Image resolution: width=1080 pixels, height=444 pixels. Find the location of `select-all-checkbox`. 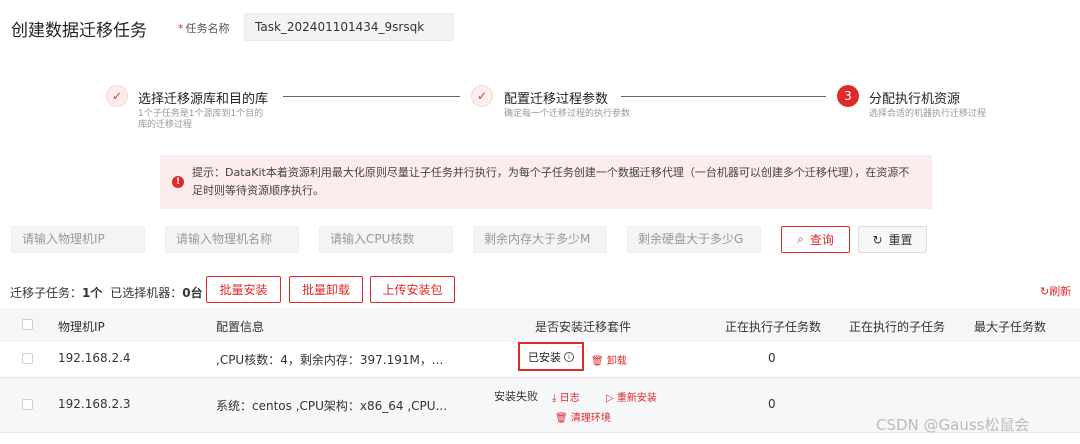

select-all-checkbox is located at coordinates (27, 324).